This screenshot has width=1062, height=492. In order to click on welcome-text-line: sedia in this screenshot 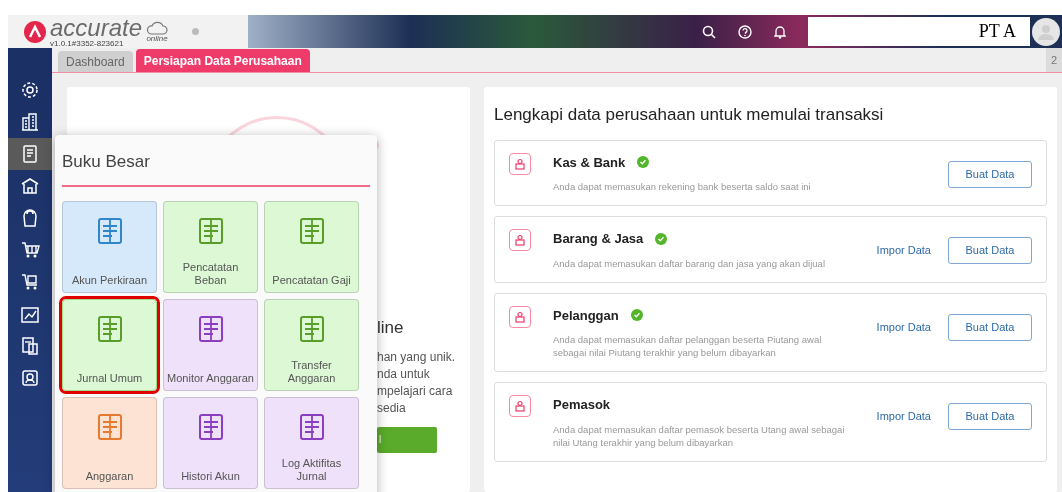, I will do `click(392, 408)`.